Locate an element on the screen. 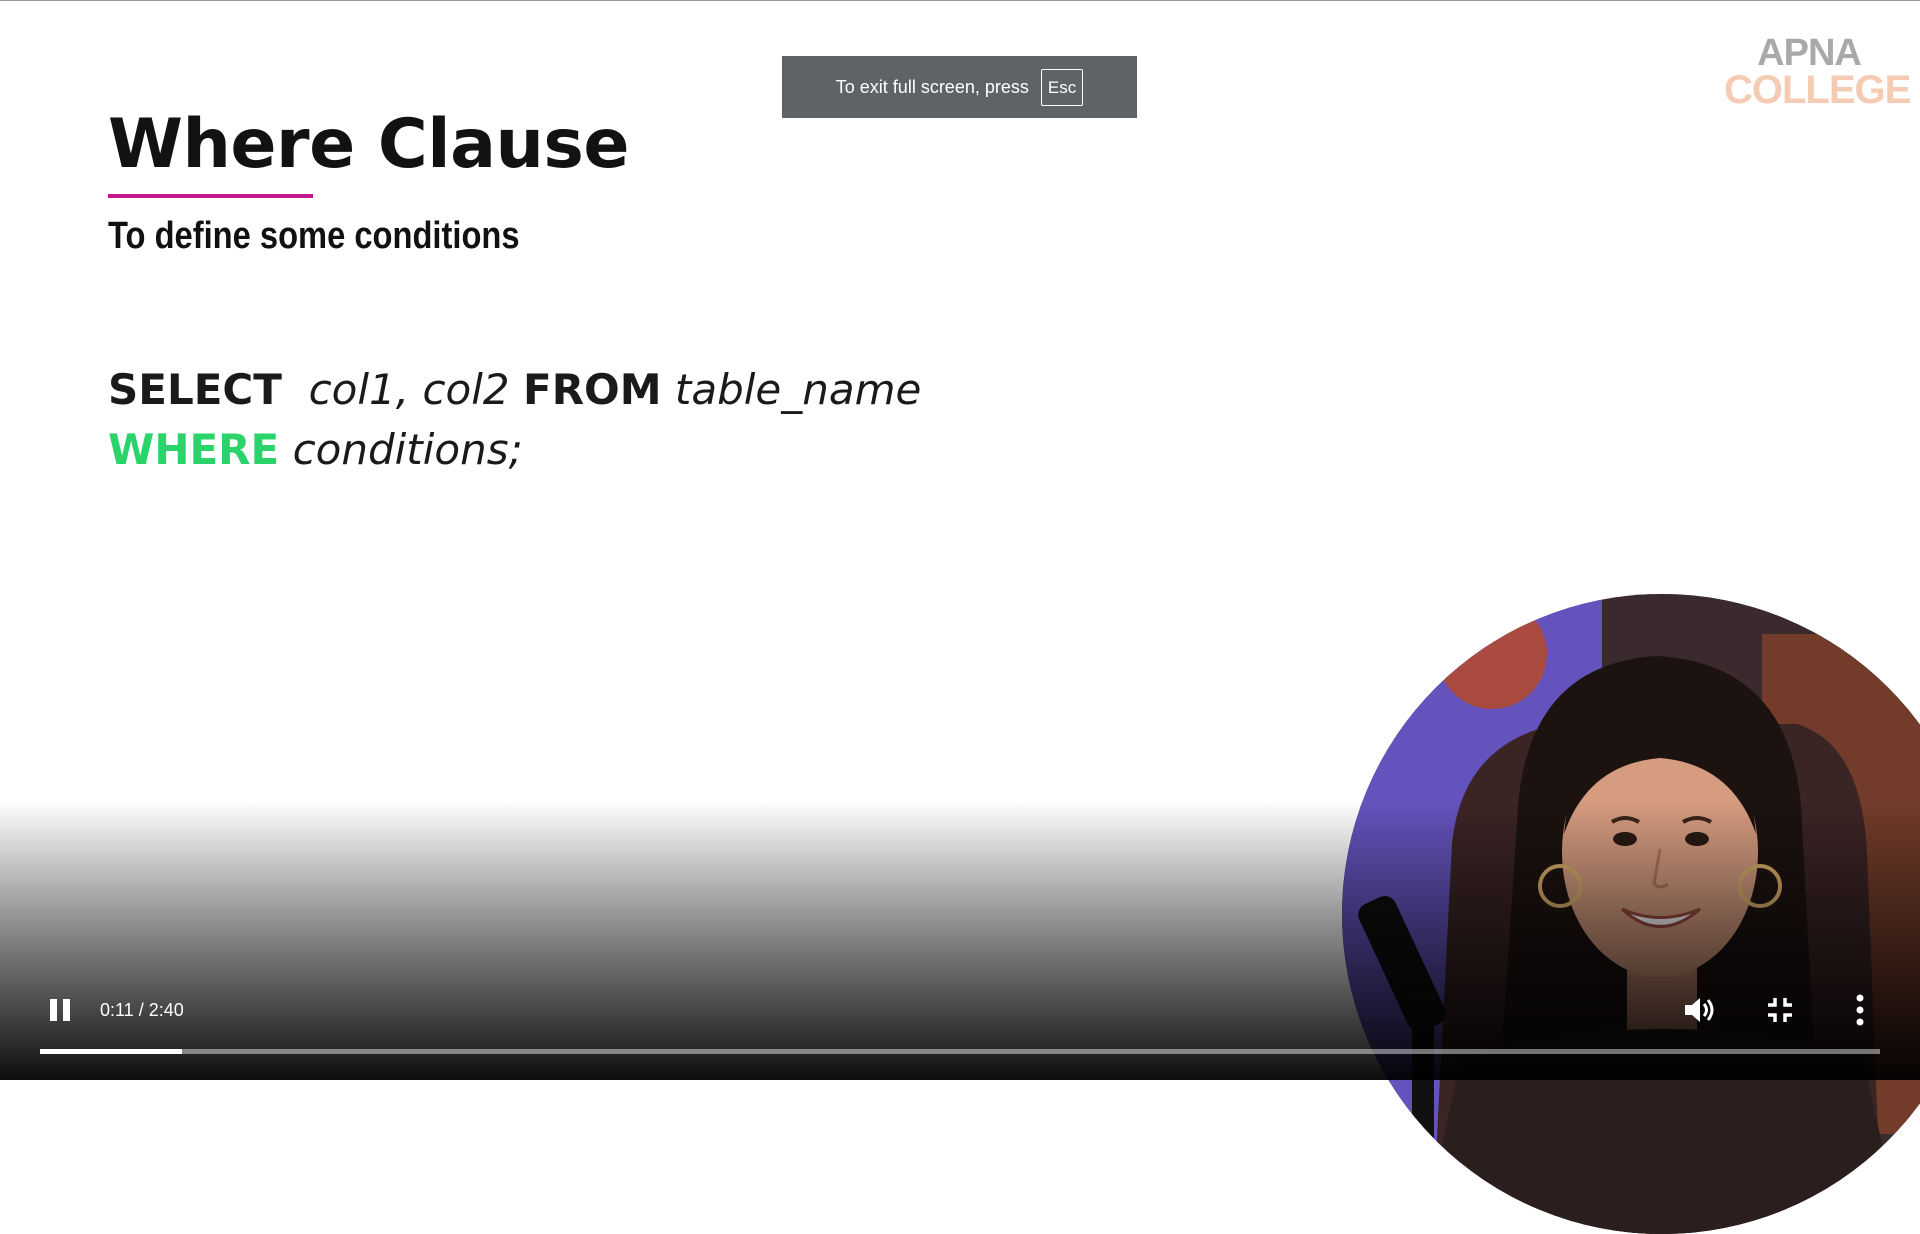 The width and height of the screenshot is (1920, 1234). code-columns: col1, col2 is located at coordinates (409, 389).